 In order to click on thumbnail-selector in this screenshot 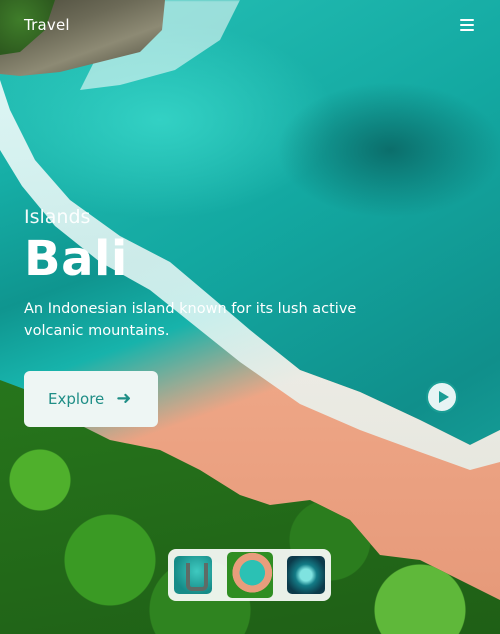, I will do `click(249, 575)`.